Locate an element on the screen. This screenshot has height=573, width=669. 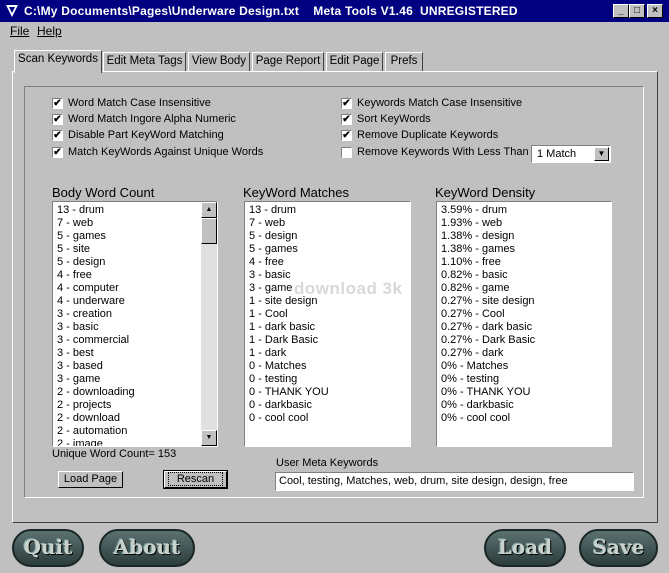
list-item: 0 - testing is located at coordinates (329, 379).